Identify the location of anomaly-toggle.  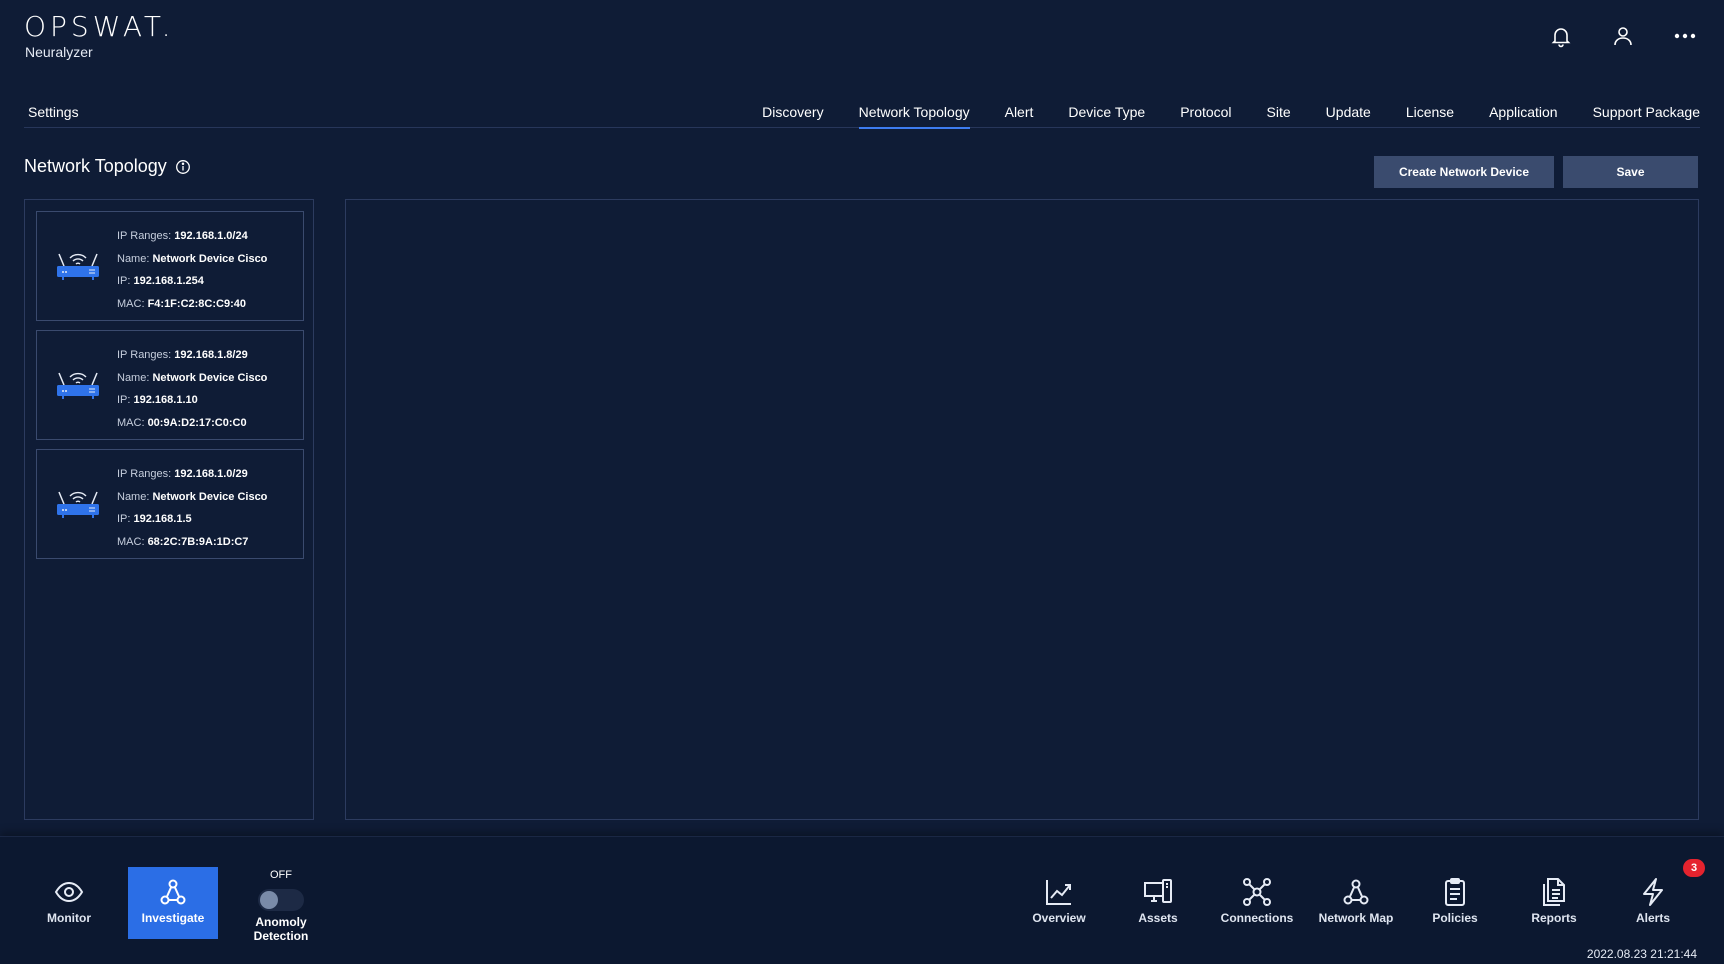
(281, 900).